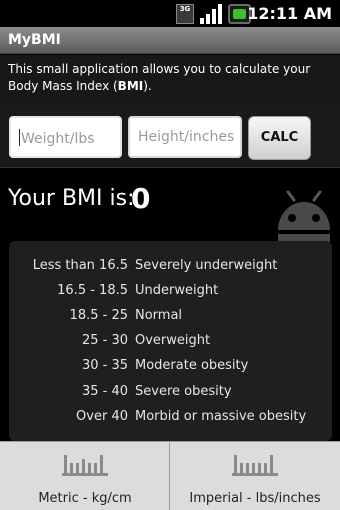 The width and height of the screenshot is (340, 510). I want to click on result-label: Your BMI is:, so click(71, 198).